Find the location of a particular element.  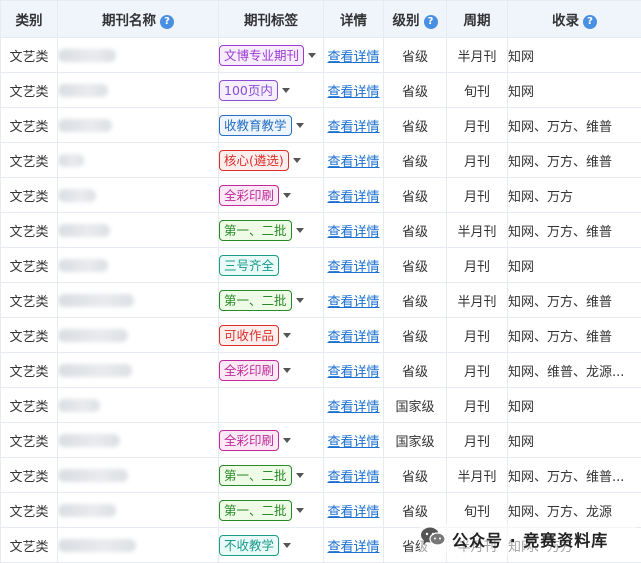

header-index: 收录? is located at coordinates (574, 19).